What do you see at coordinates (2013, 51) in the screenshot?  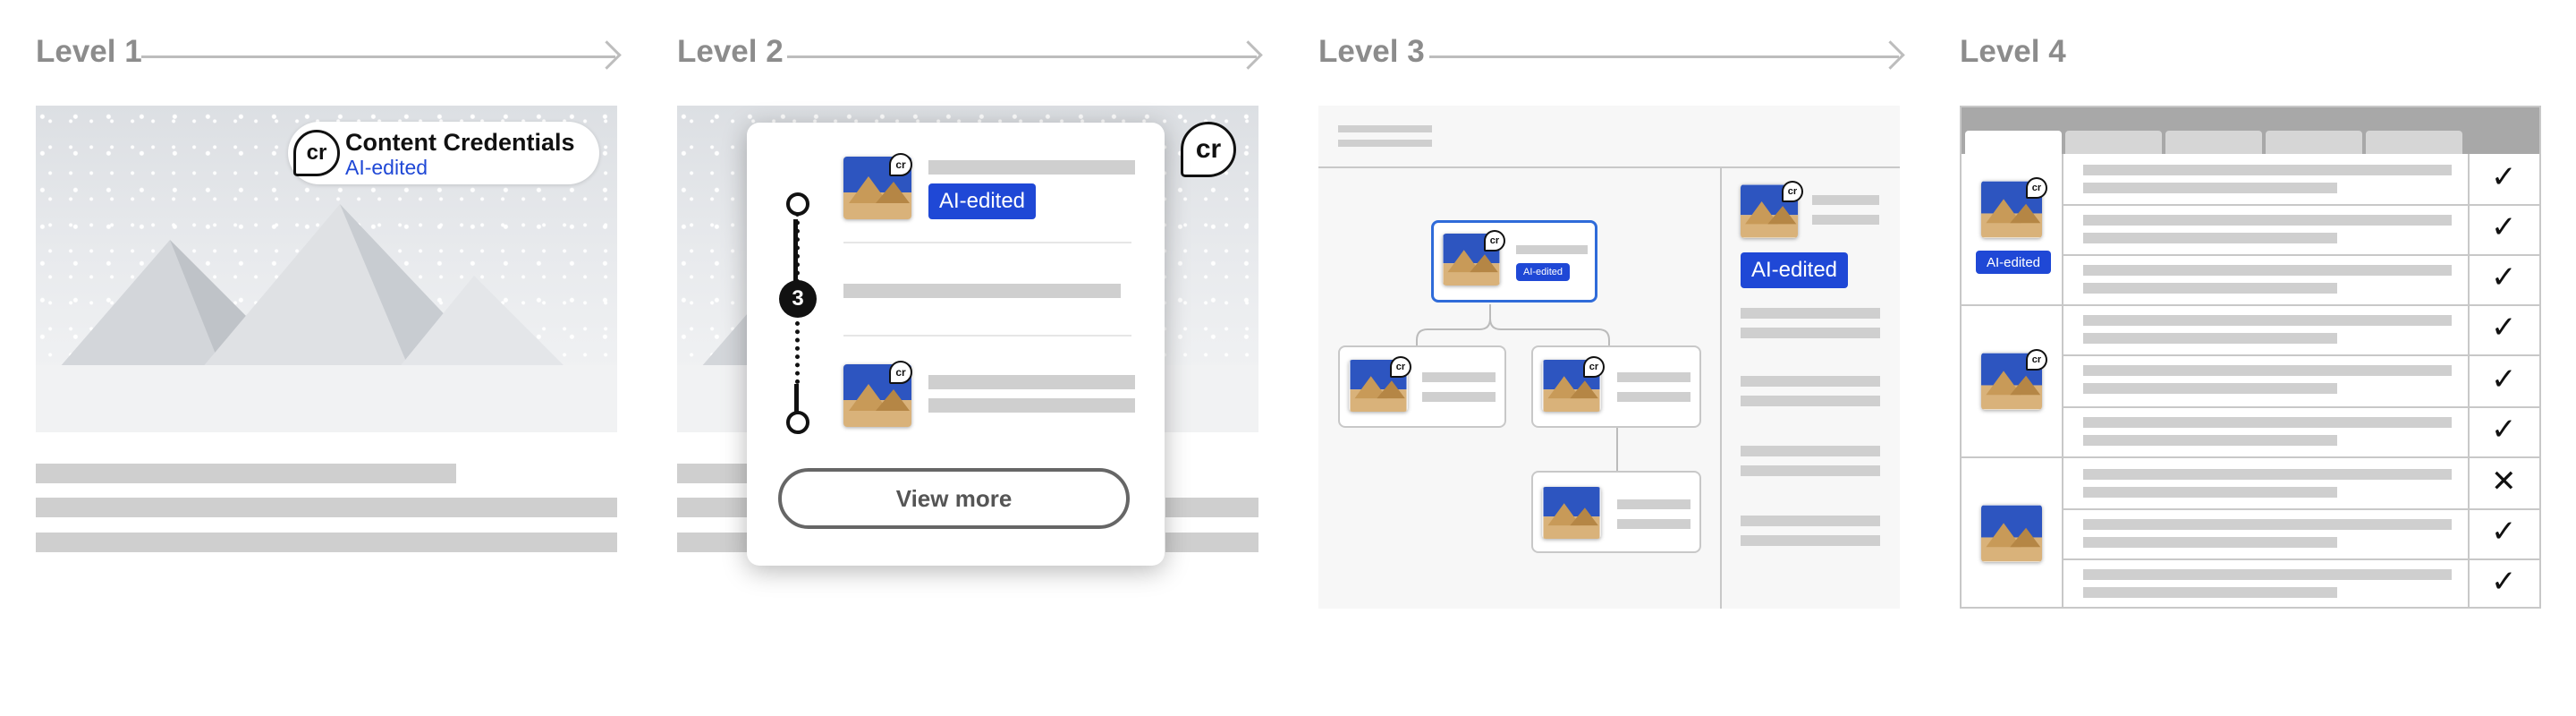 I see `level-4-title: Level 4` at bounding box center [2013, 51].